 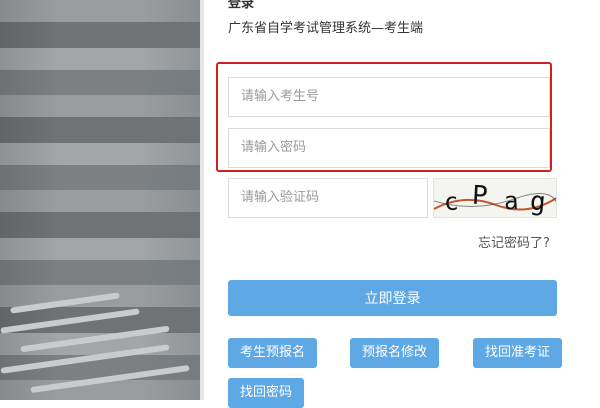 I want to click on captcha-image: c P a g, so click(x=495, y=198).